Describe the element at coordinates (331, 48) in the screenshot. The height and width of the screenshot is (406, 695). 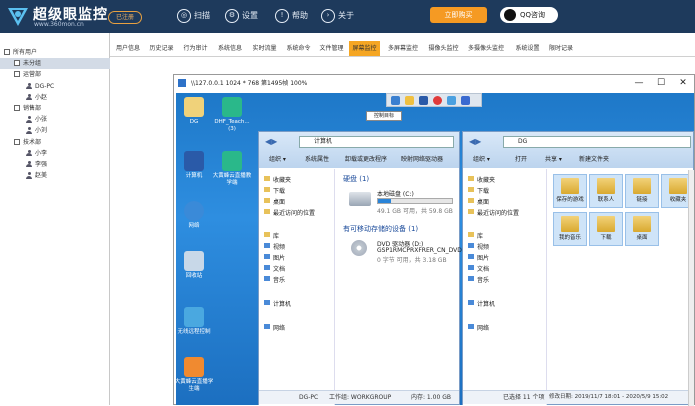
I see `tab-item: 文件管理` at that location.